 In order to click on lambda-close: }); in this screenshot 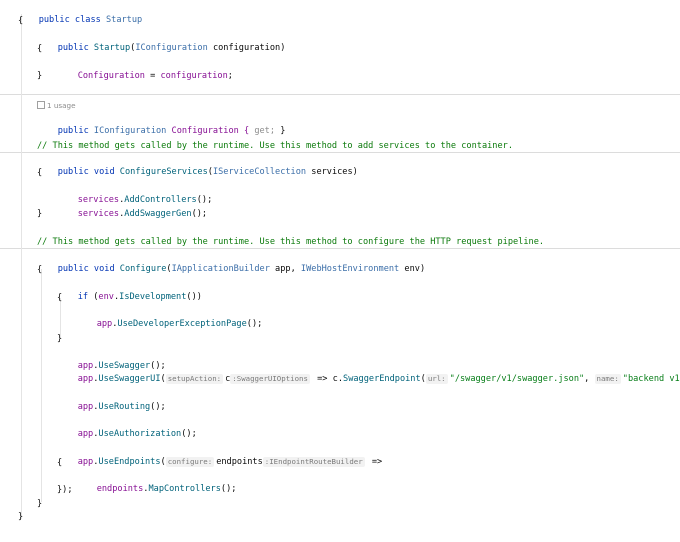, I will do `click(65, 490)`.